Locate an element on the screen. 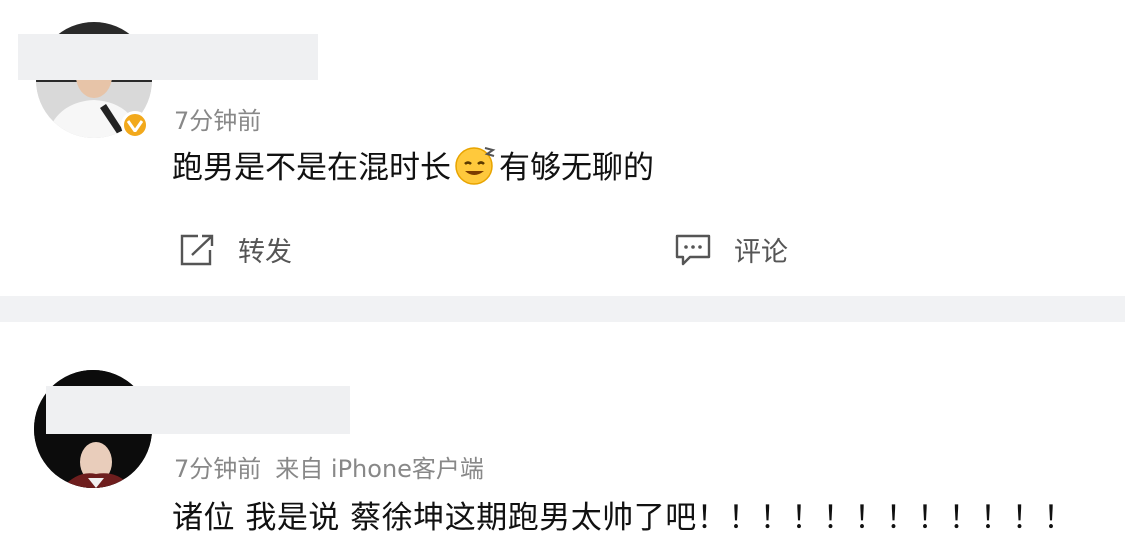  repost-icon is located at coordinates (197, 249).